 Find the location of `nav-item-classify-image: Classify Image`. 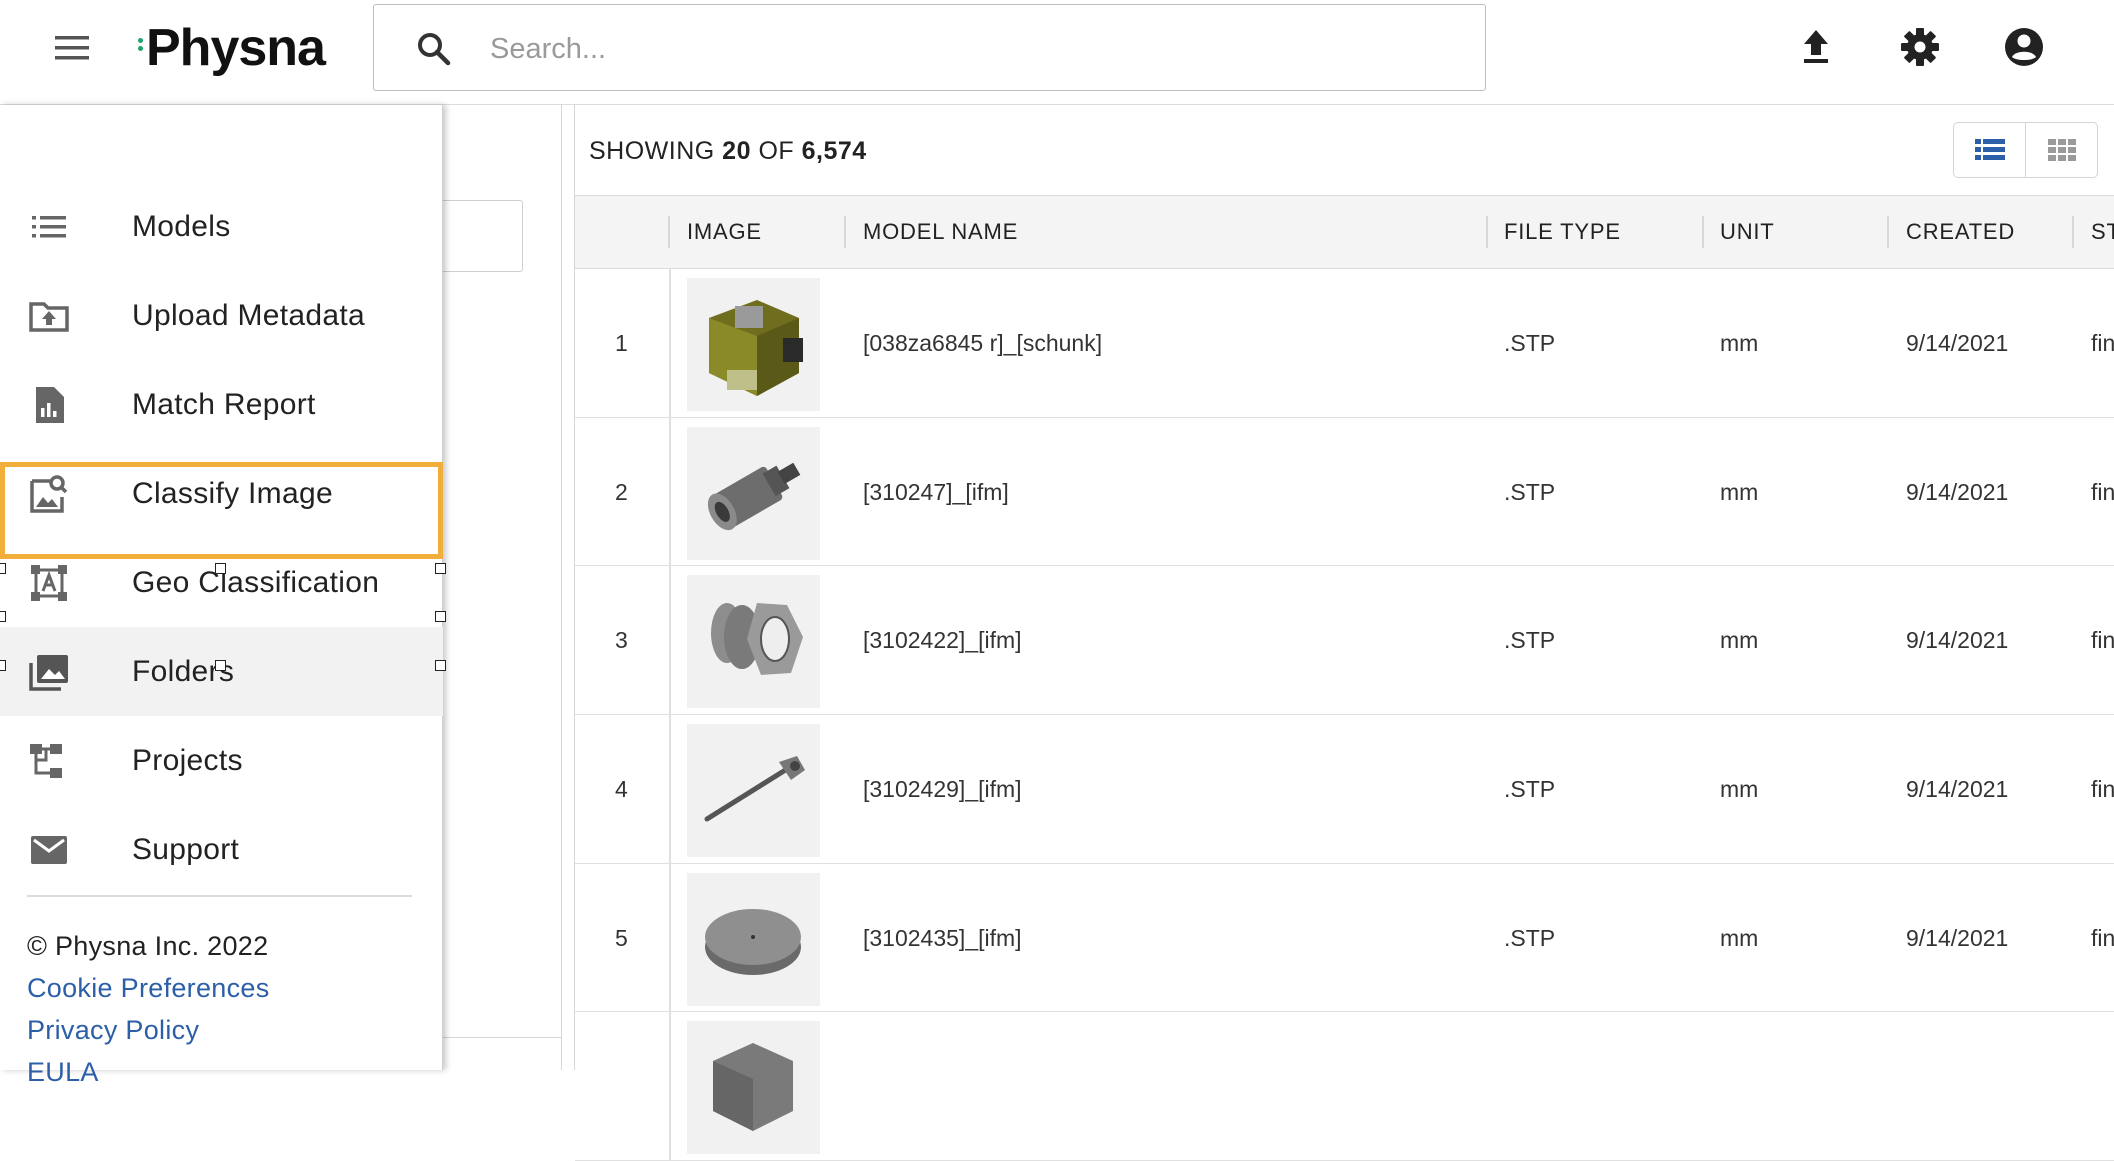

nav-item-classify-image: Classify Image is located at coordinates (221, 493).